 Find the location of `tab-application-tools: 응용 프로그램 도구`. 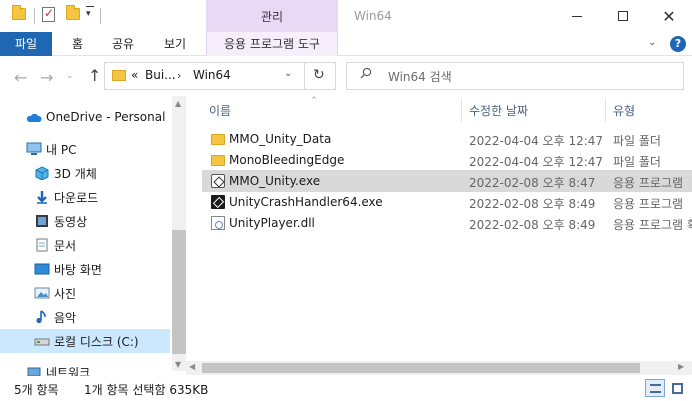

tab-application-tools: 응용 프로그램 도구 is located at coordinates (272, 44).